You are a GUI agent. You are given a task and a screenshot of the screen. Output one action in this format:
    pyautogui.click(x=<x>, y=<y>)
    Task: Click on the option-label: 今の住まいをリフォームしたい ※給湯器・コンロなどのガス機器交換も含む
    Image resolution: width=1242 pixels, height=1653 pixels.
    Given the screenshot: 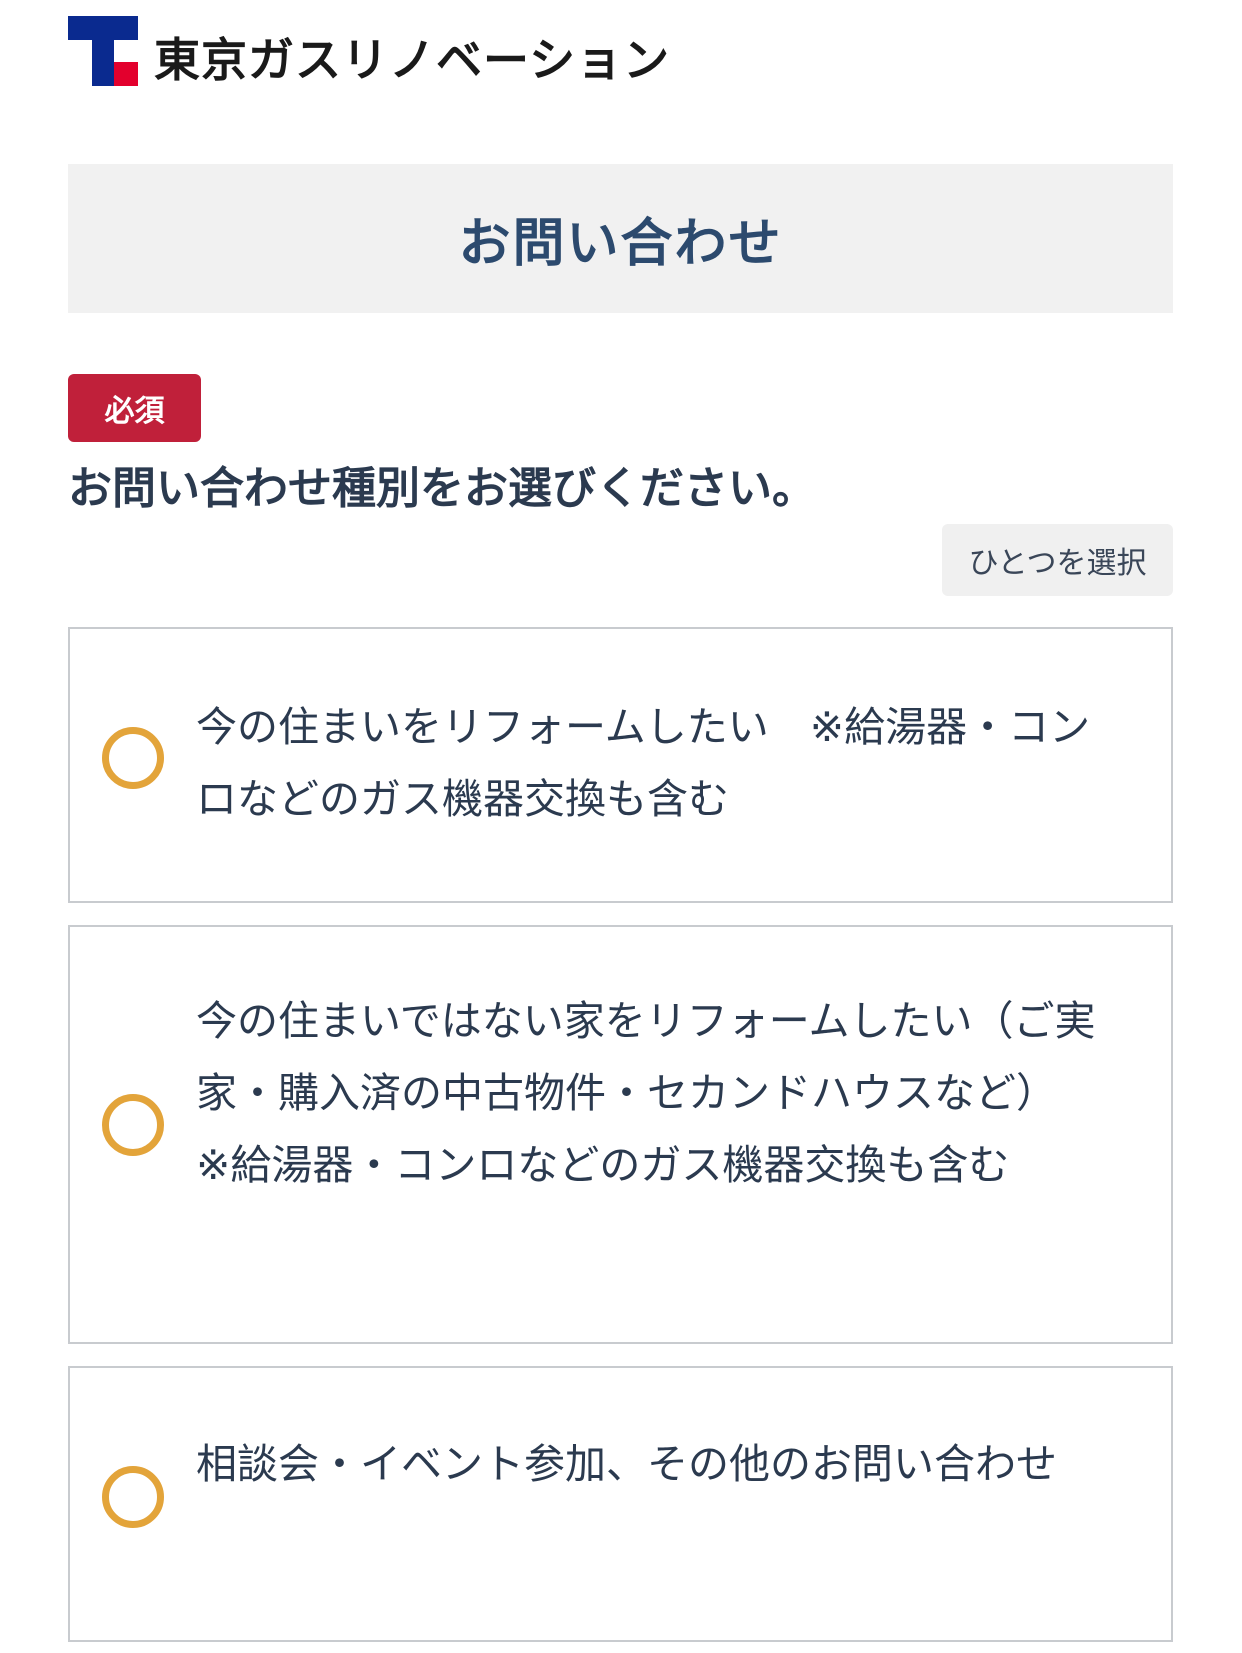 What is the action you would take?
    pyautogui.click(x=643, y=763)
    